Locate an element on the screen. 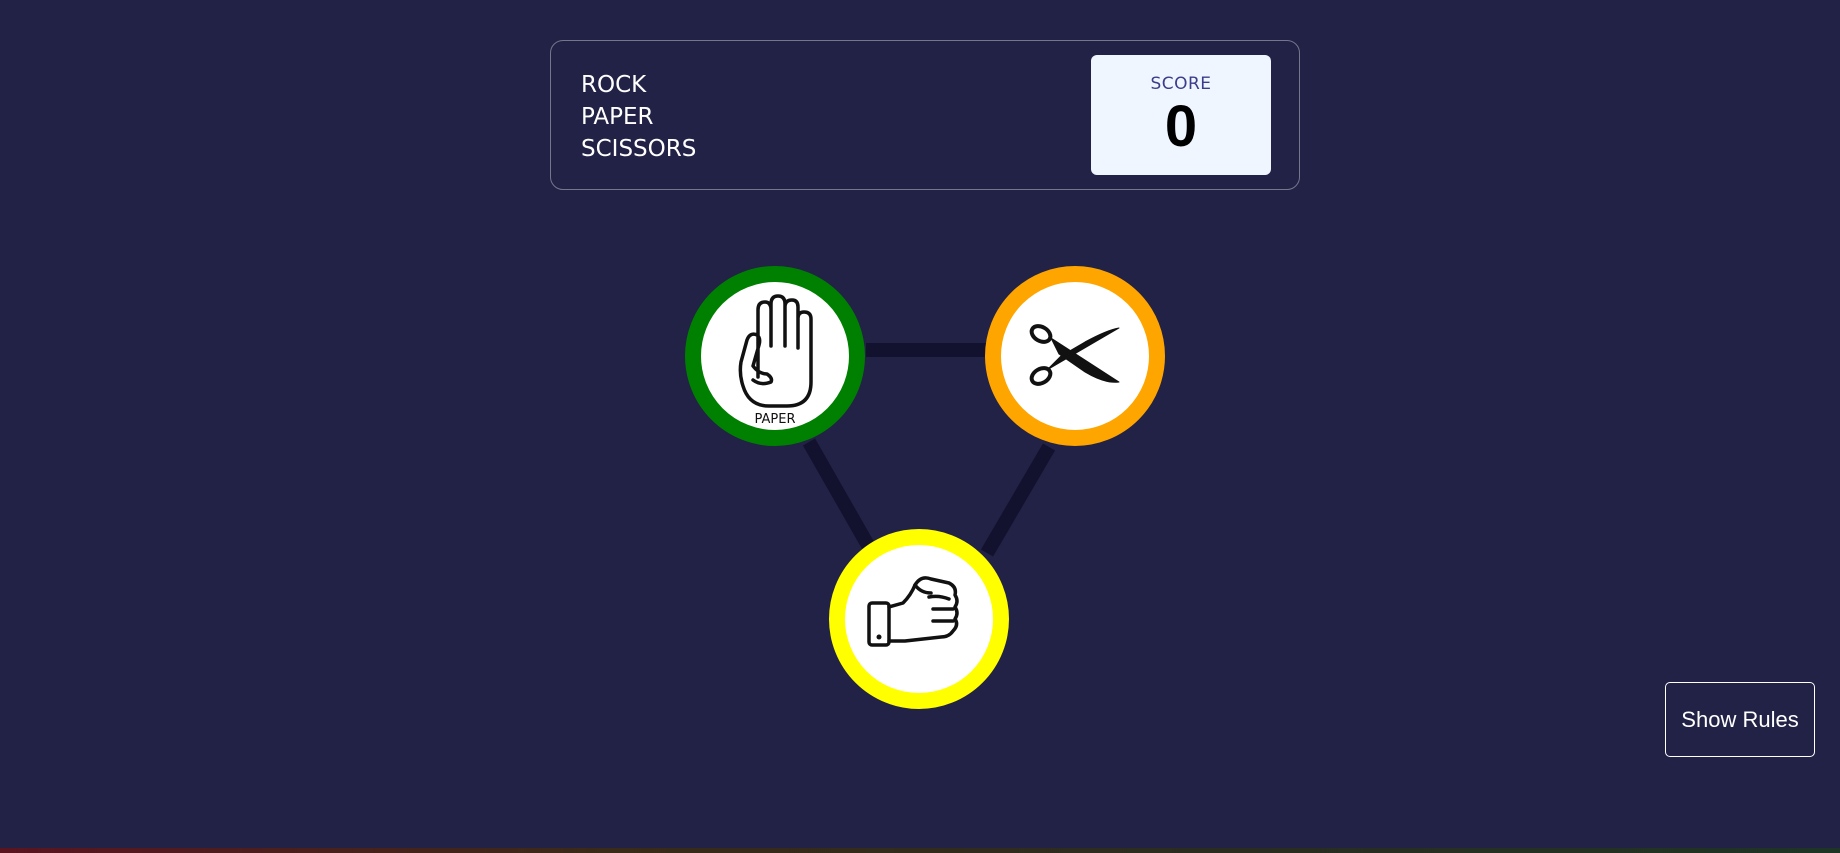 The width and height of the screenshot is (1840, 853). paper-choice-button: PAPER is located at coordinates (775, 356).